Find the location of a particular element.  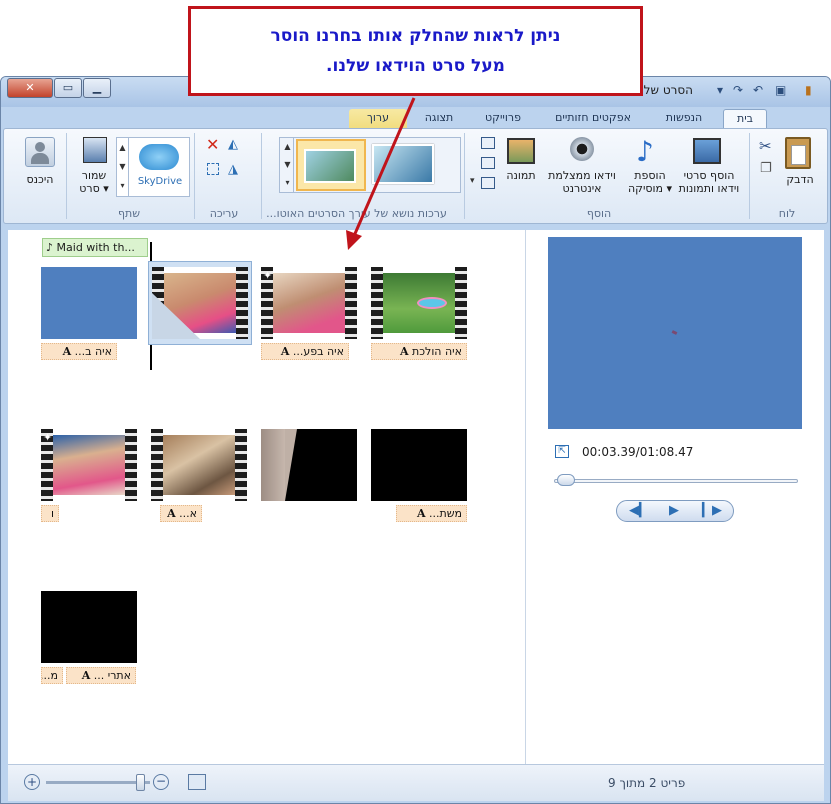

window-title: הסרט שלי is located at coordinates (667, 90).